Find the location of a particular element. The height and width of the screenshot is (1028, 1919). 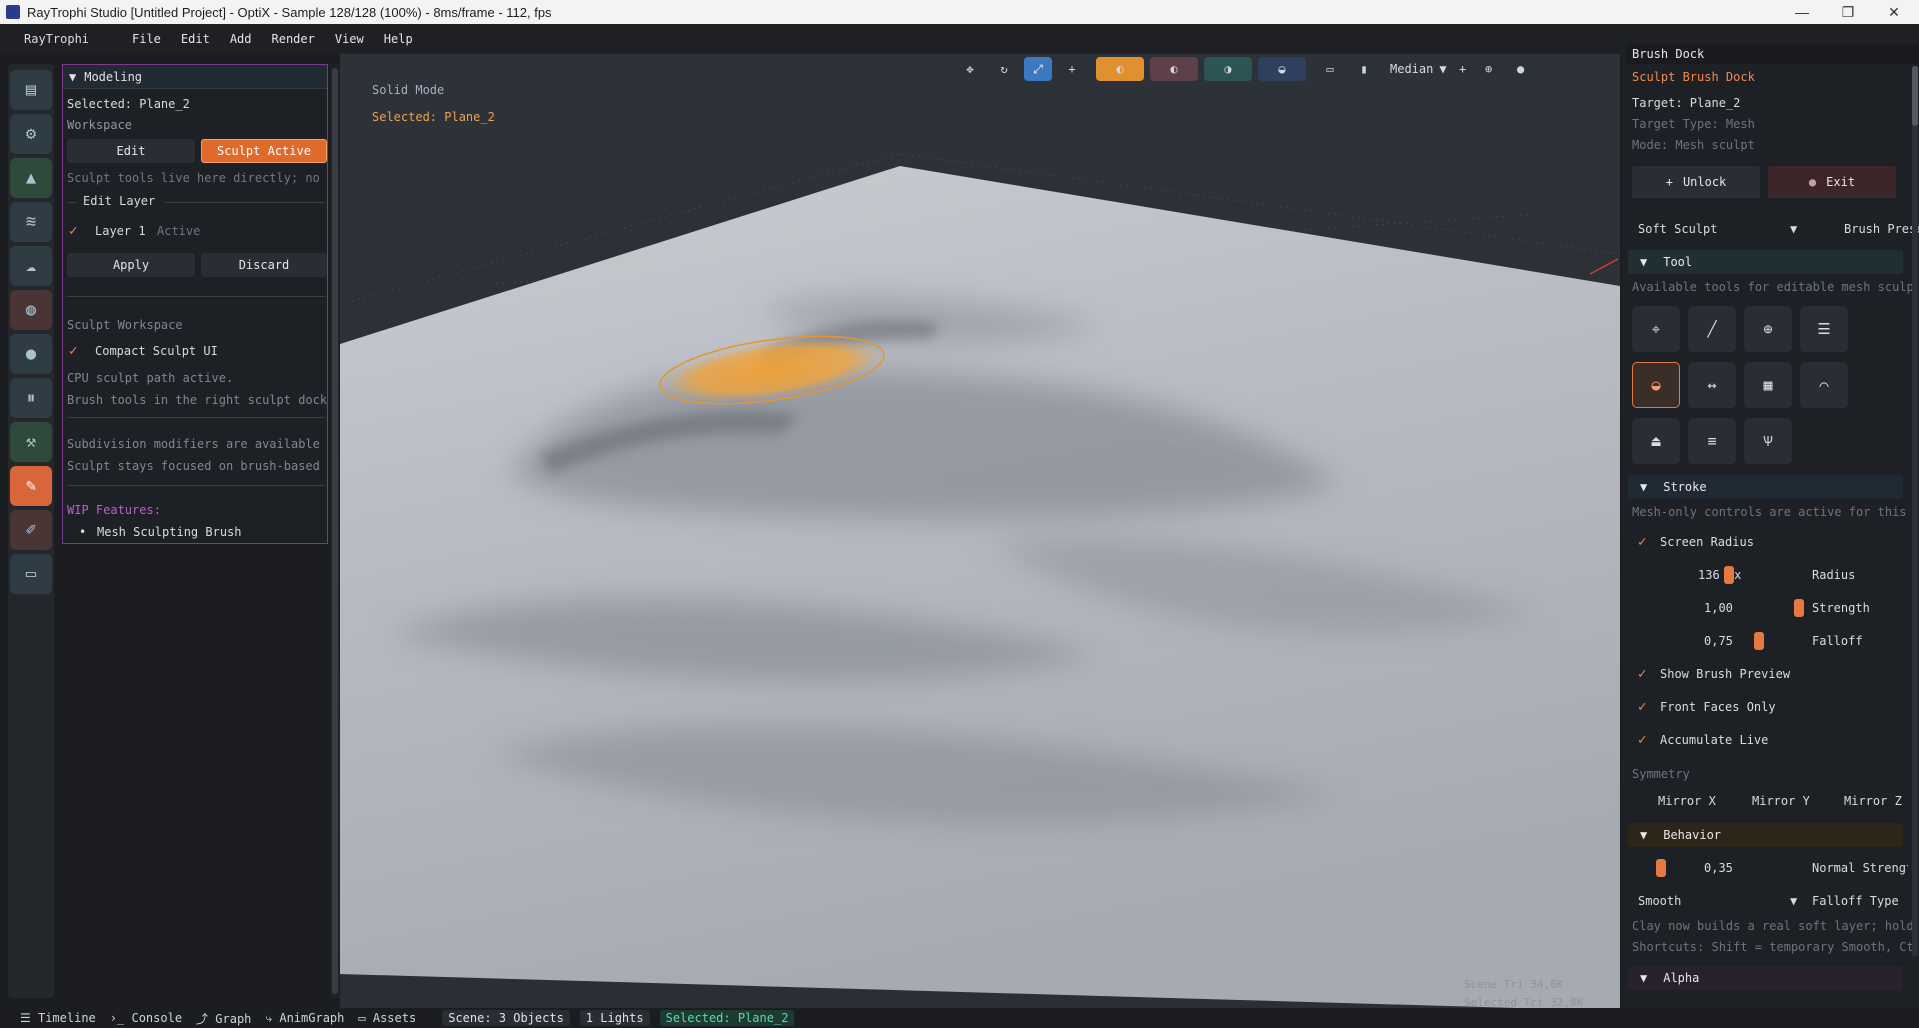

pivot-select: Median is located at coordinates (1411, 69).